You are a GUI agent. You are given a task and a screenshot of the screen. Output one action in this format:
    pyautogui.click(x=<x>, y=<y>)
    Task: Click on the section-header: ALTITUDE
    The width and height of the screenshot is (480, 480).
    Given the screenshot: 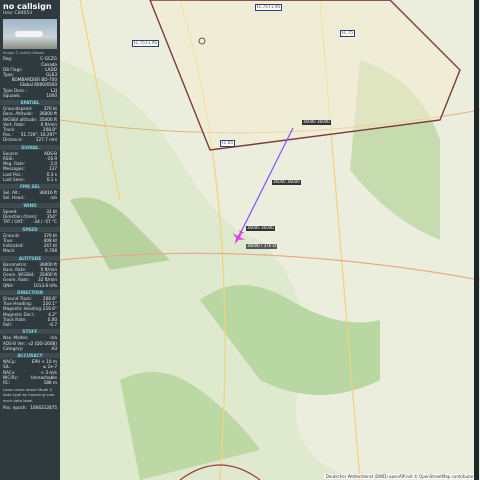 What is the action you would take?
    pyautogui.click(x=30, y=258)
    